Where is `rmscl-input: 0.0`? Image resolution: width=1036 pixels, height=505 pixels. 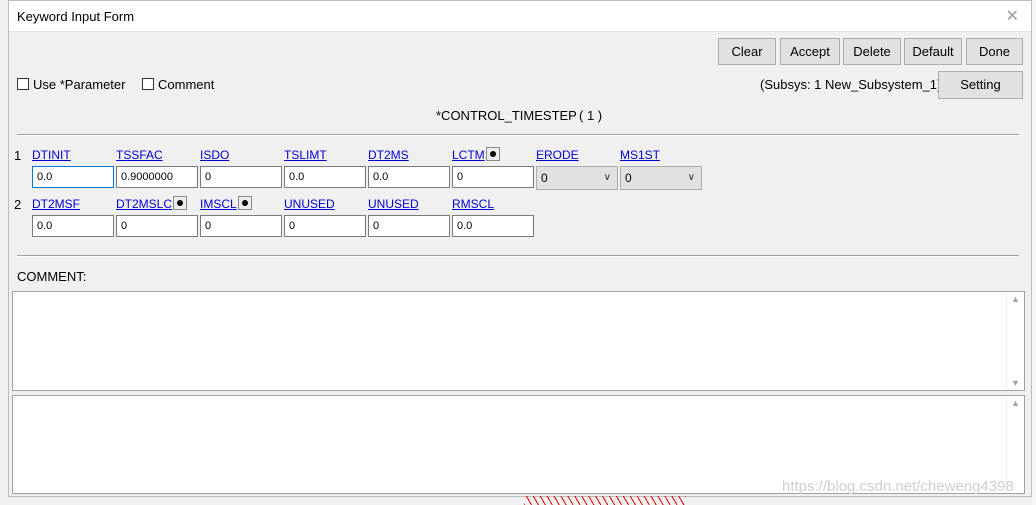 rmscl-input: 0.0 is located at coordinates (493, 226).